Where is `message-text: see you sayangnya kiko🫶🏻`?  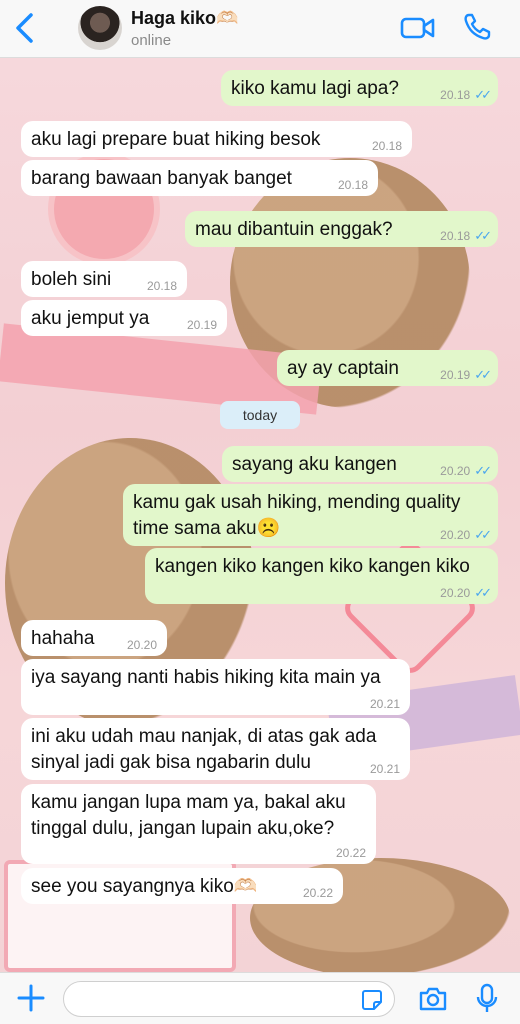
message-text: see you sayangnya kiko🫶🏻 is located at coordinates (144, 886).